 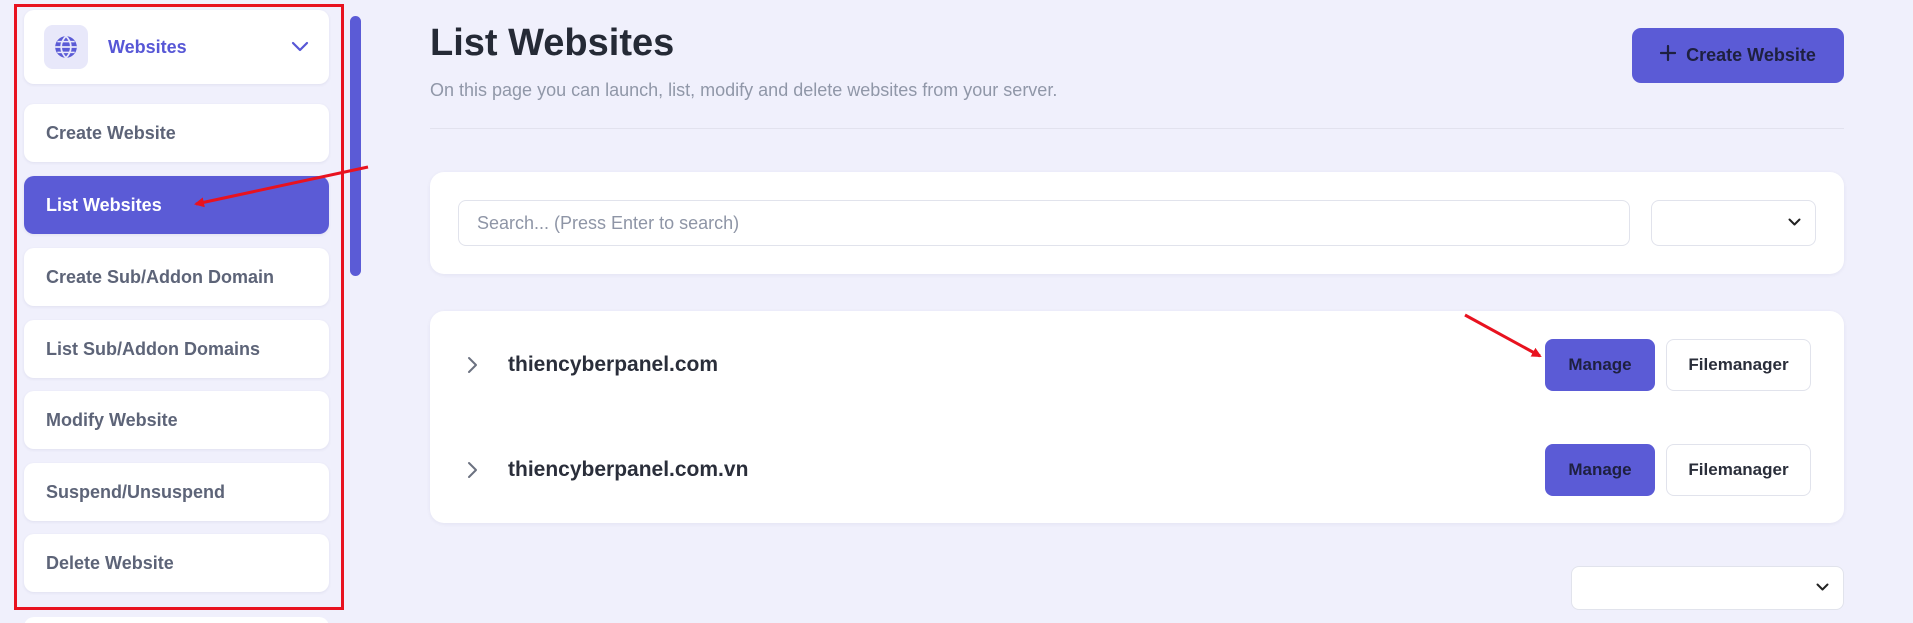 I want to click on search-card, so click(x=1137, y=223).